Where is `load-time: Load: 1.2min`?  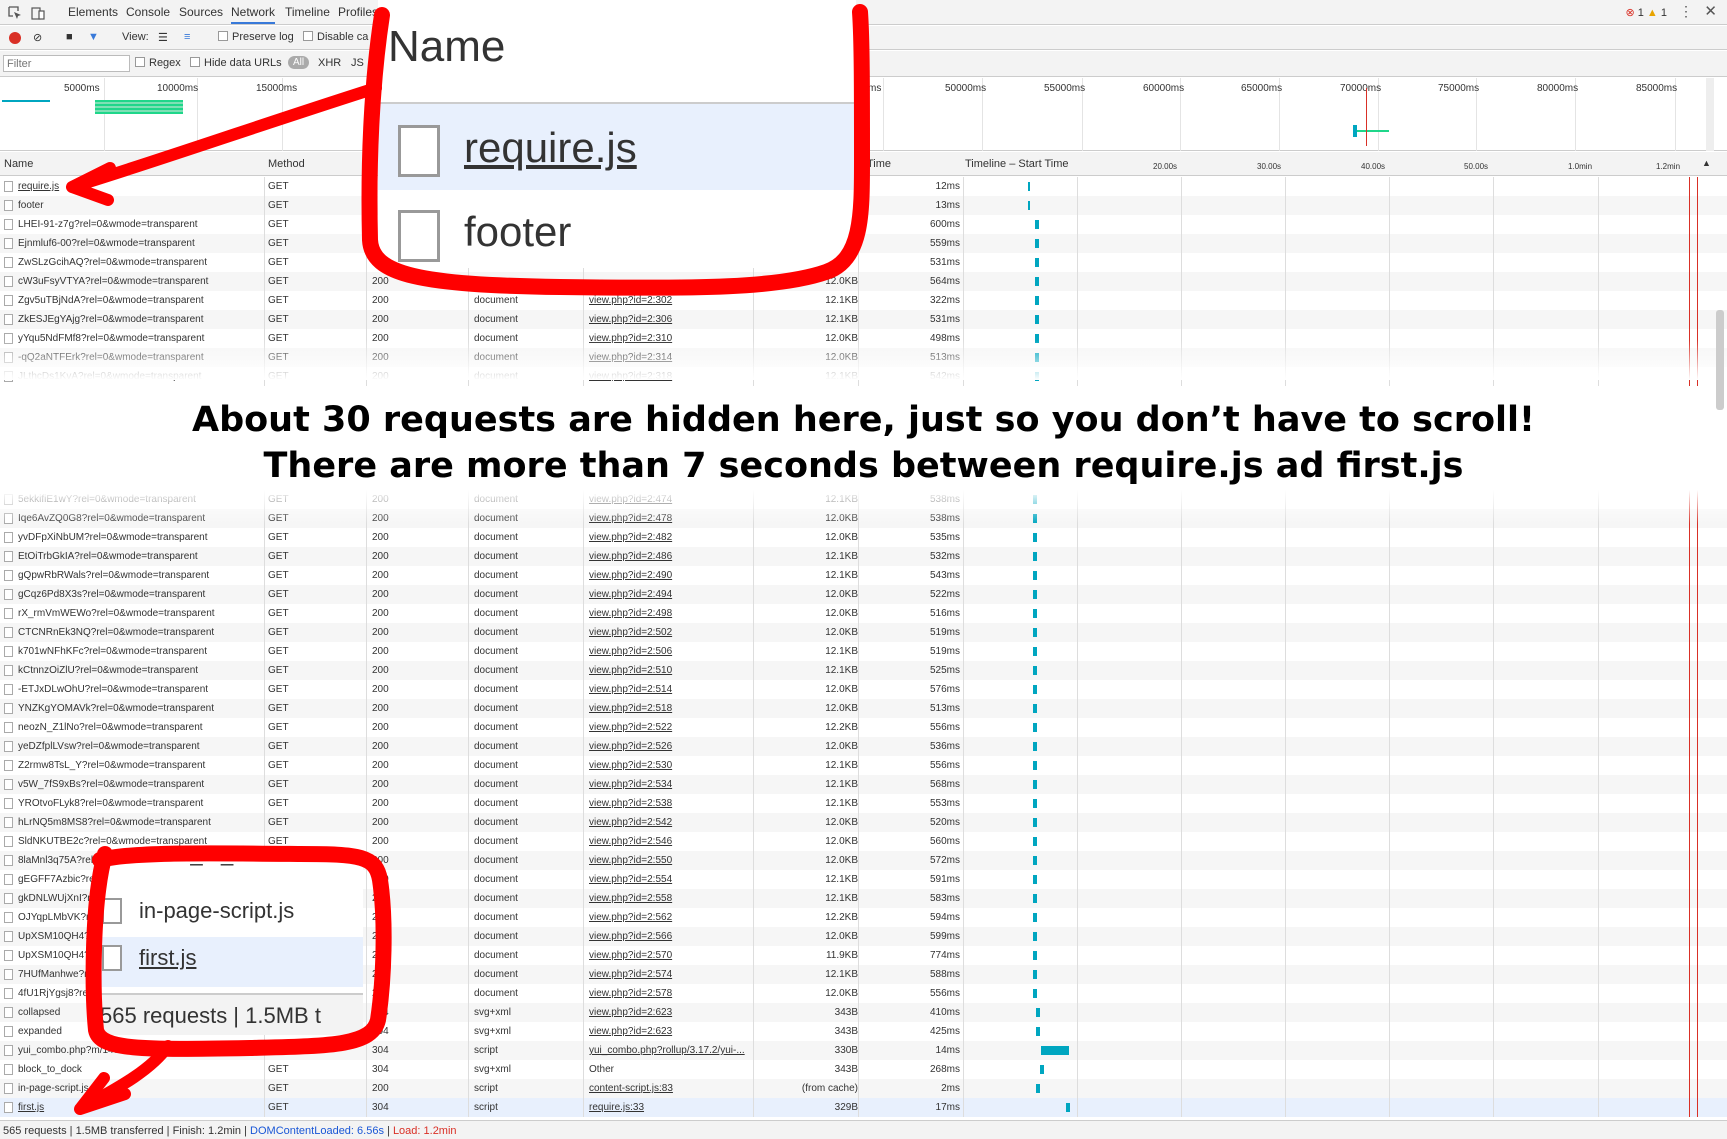 load-time: Load: 1.2min is located at coordinates (424, 1131).